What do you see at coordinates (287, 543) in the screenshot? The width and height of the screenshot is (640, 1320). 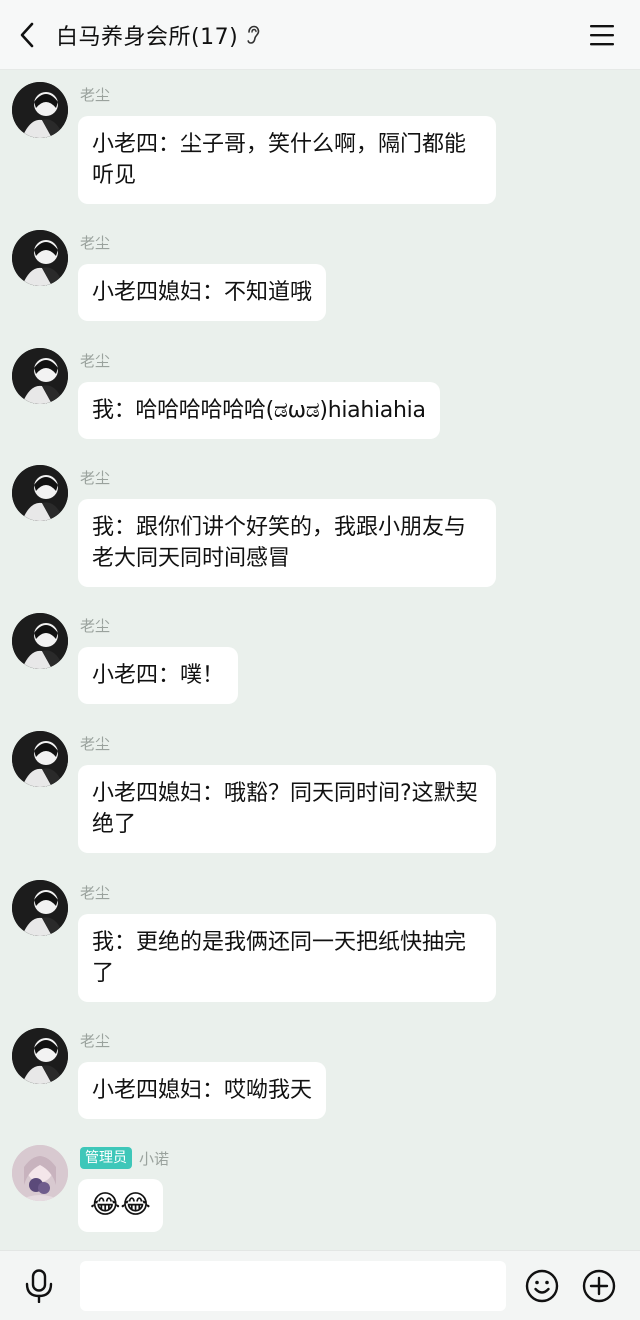 I see `message-bubble: 我：跟你们讲个好笑的，我跟小朋友与老大同天同时间感冒` at bounding box center [287, 543].